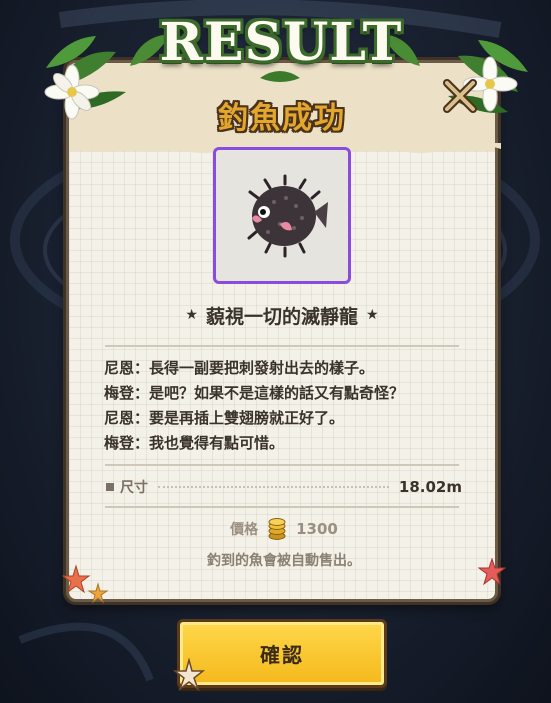 The width and height of the screenshot is (551, 703). I want to click on result-title-banner: RESULT, so click(281, 47).